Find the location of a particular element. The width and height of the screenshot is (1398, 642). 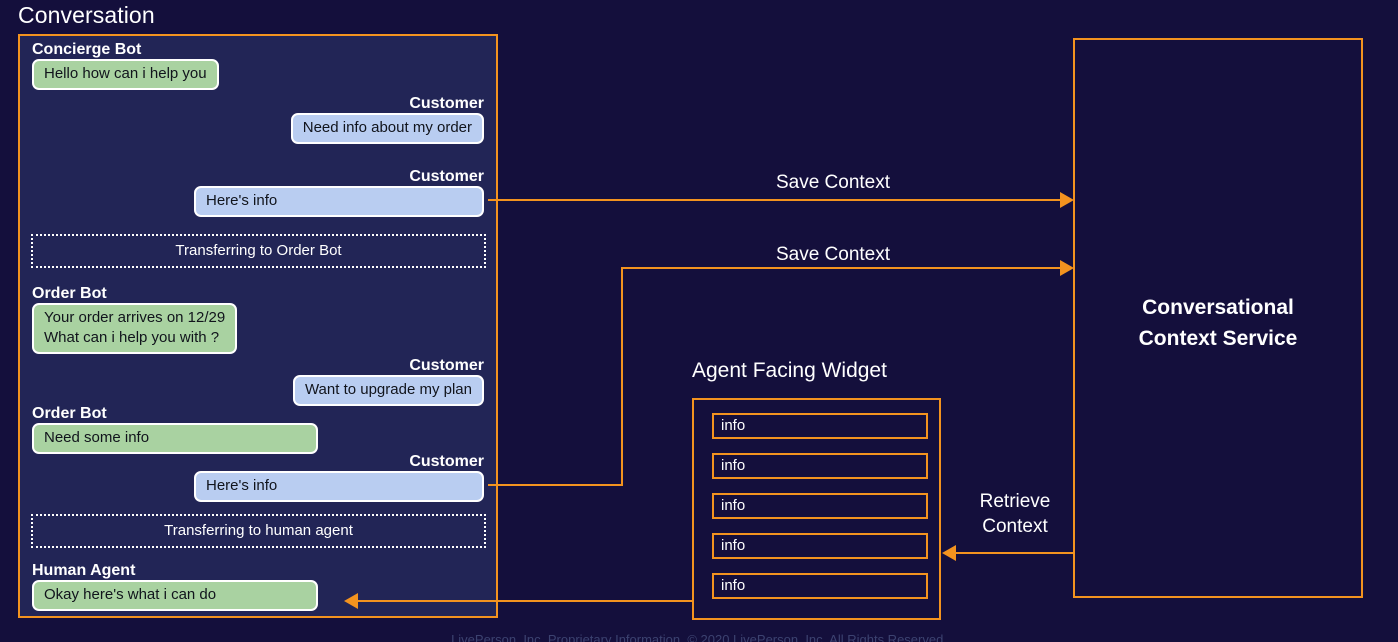

save-context-label-1: Save Context is located at coordinates (833, 182).